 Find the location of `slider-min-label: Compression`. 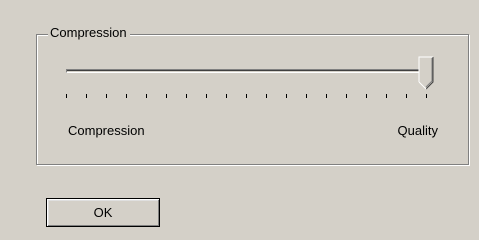

slider-min-label: Compression is located at coordinates (106, 130).